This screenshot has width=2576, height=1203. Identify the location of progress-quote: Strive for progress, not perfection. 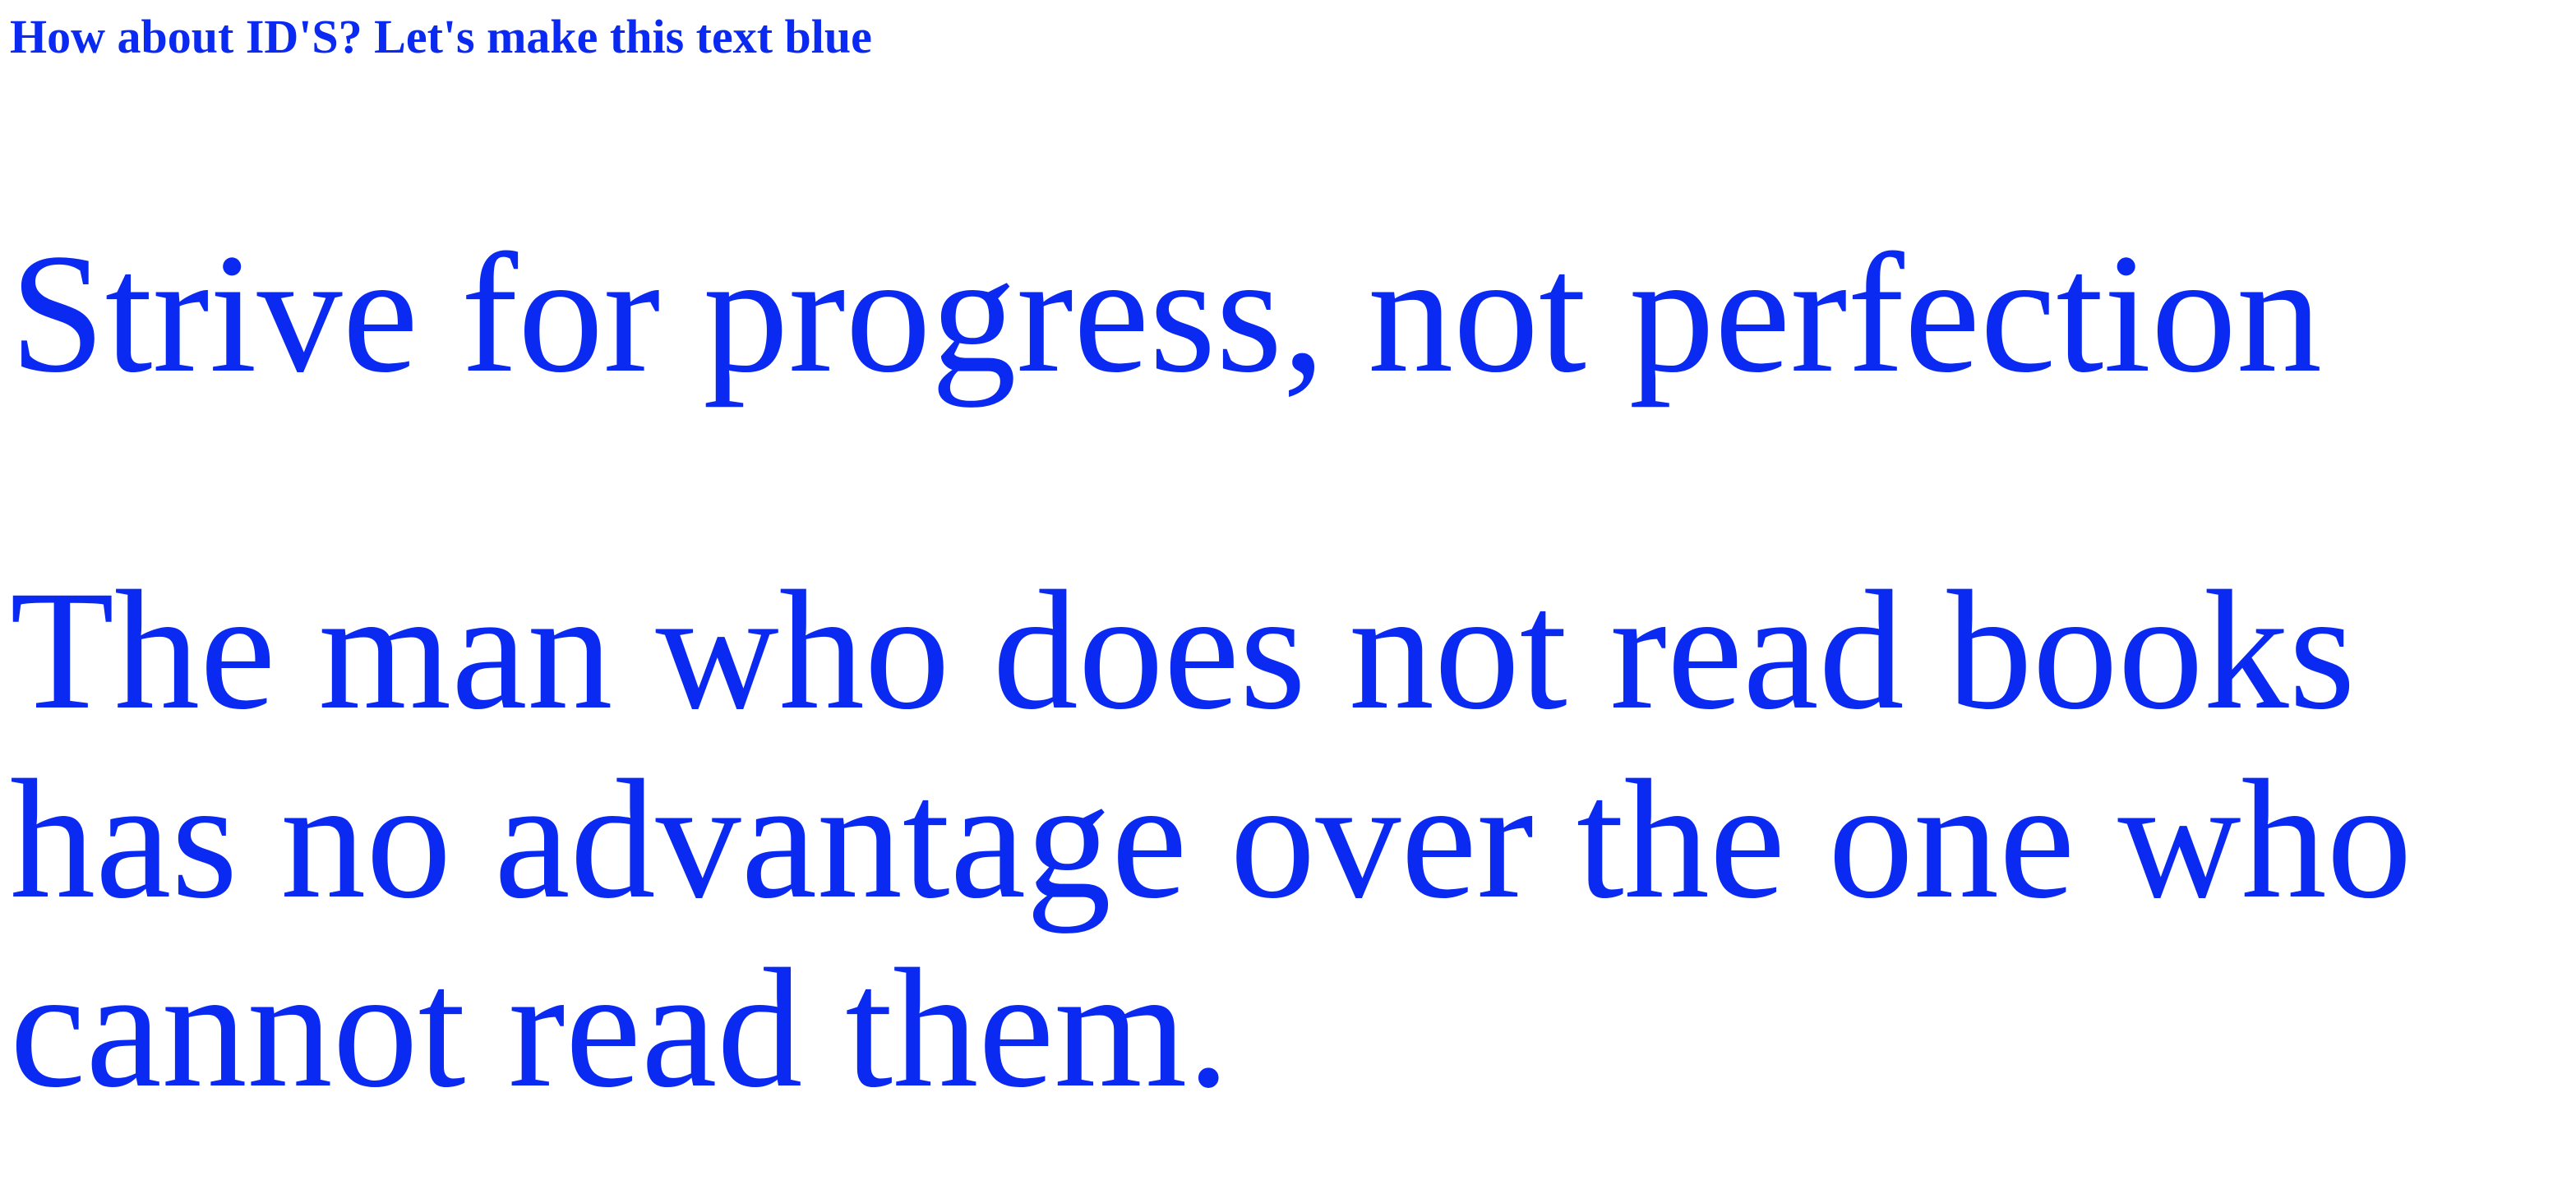
(1166, 313).